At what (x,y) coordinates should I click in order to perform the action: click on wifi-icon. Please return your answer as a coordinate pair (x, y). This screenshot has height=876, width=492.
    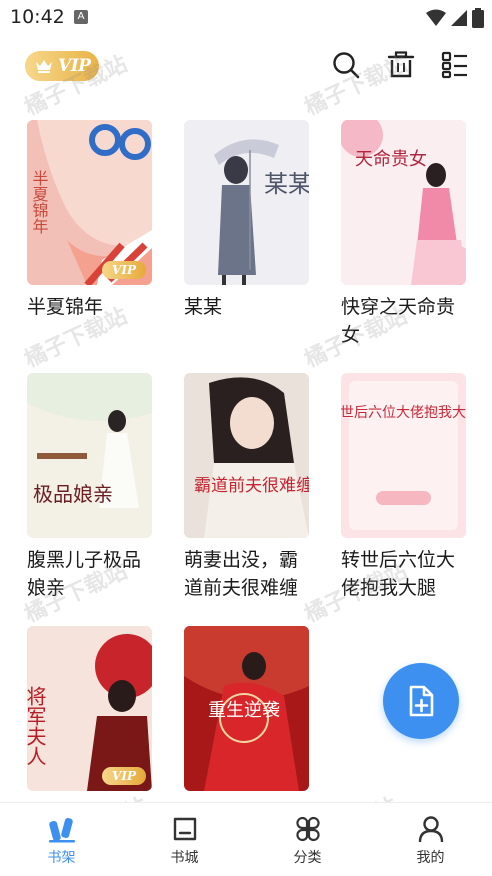
    Looking at the image, I should click on (436, 17).